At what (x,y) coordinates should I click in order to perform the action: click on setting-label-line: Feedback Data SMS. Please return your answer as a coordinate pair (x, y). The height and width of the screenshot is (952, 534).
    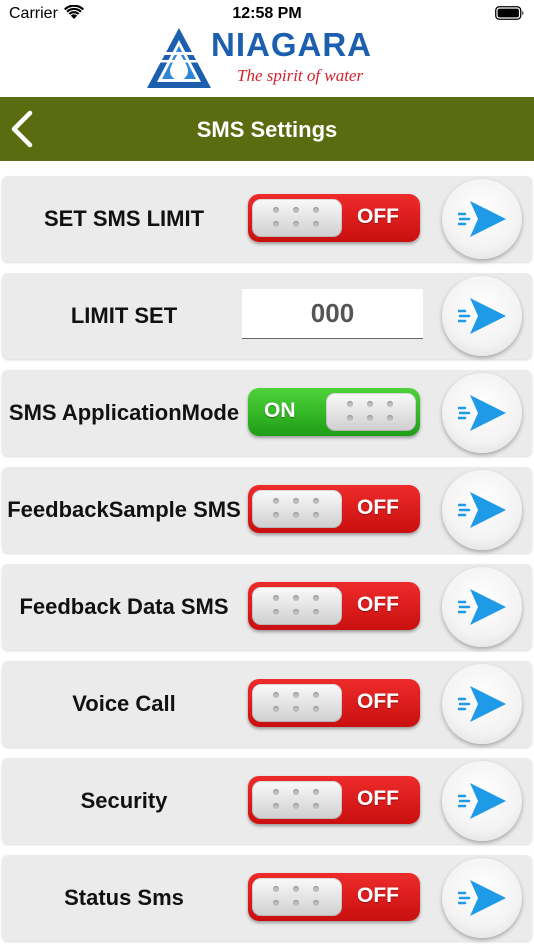
    Looking at the image, I should click on (124, 606).